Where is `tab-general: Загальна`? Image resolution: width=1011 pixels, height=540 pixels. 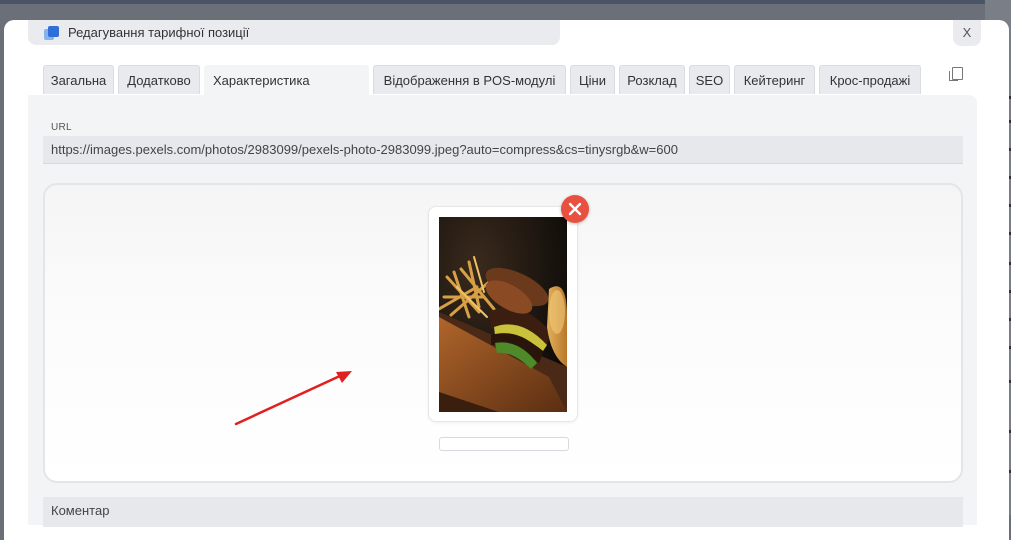 tab-general: Загальна is located at coordinates (78, 79).